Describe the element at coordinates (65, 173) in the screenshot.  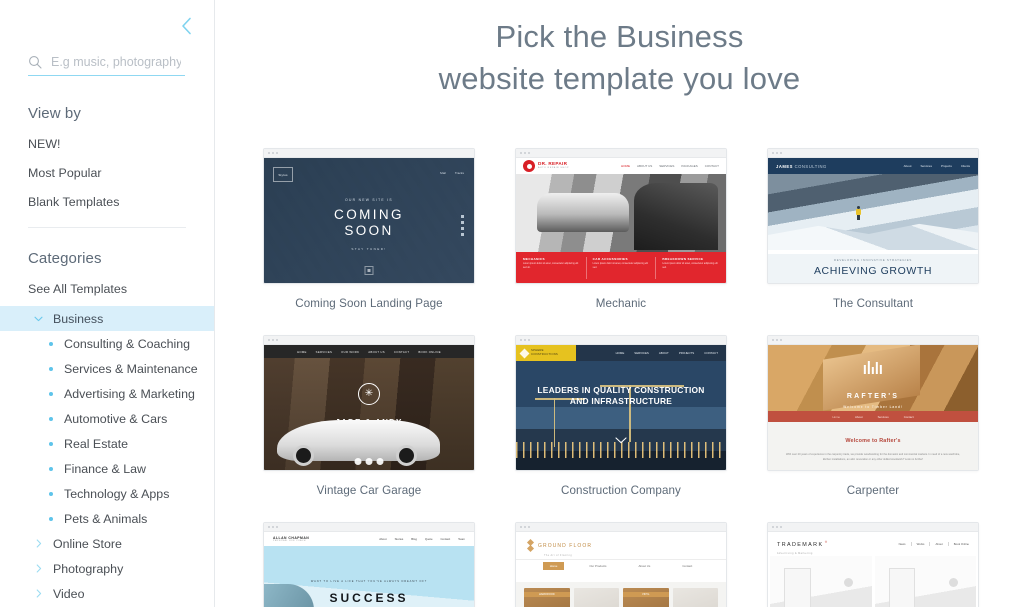
I see `sidebar-item-most-popular: Most Popular` at that location.